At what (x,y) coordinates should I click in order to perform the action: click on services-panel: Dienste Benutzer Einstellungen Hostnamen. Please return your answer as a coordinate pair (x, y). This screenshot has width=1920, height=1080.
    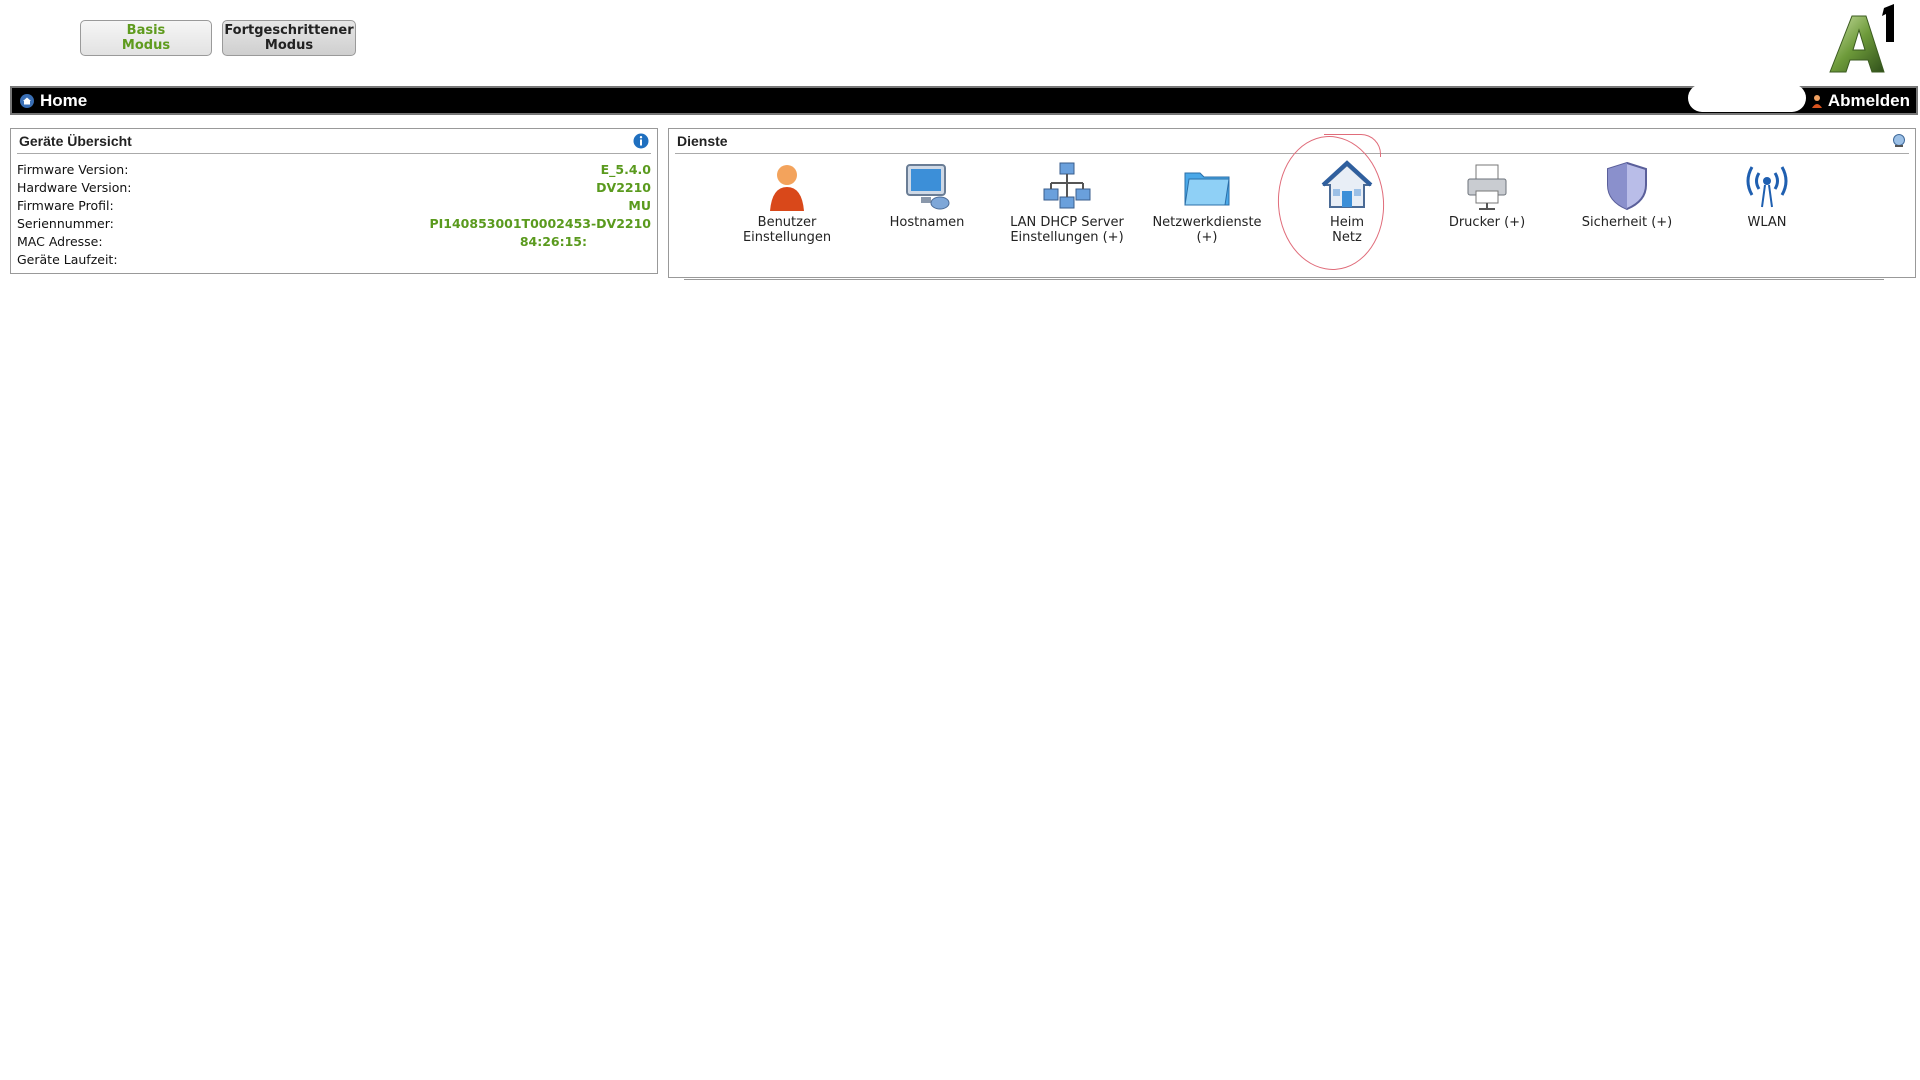
    Looking at the image, I should click on (1292, 203).